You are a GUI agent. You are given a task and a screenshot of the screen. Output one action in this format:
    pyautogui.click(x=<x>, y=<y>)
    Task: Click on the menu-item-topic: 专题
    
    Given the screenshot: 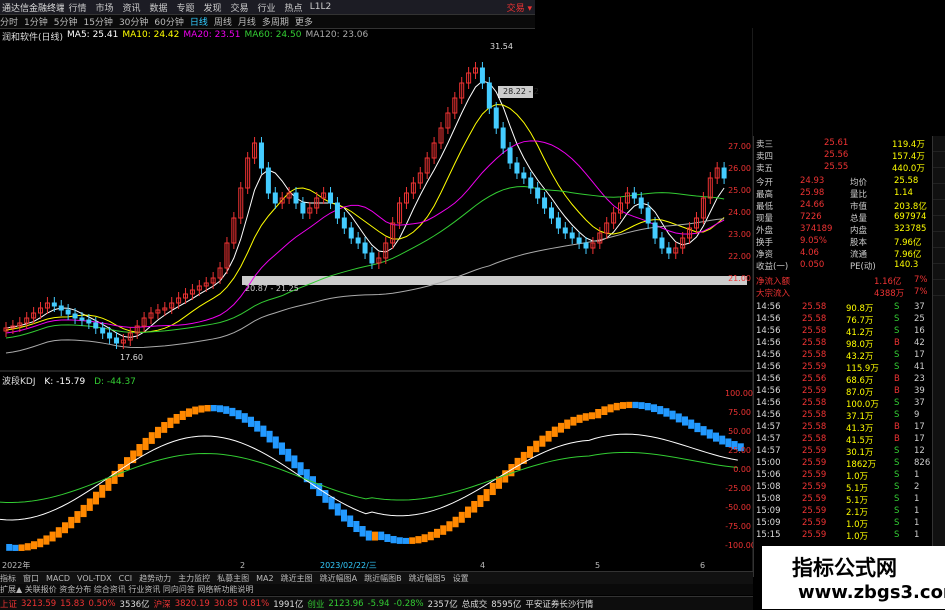 What is the action you would take?
    pyautogui.click(x=185, y=7)
    